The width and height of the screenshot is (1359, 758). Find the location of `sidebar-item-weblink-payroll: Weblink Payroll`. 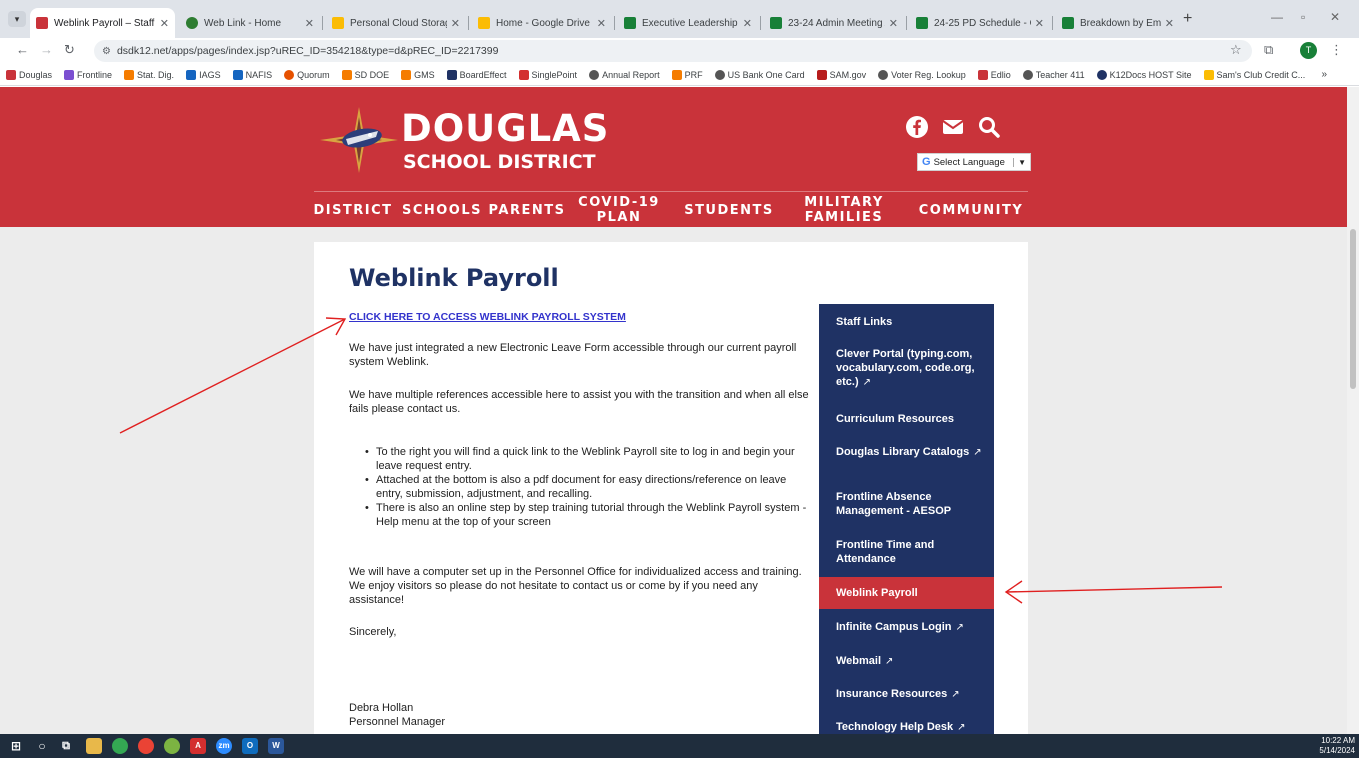

sidebar-item-weblink-payroll: Weblink Payroll is located at coordinates (906, 593).